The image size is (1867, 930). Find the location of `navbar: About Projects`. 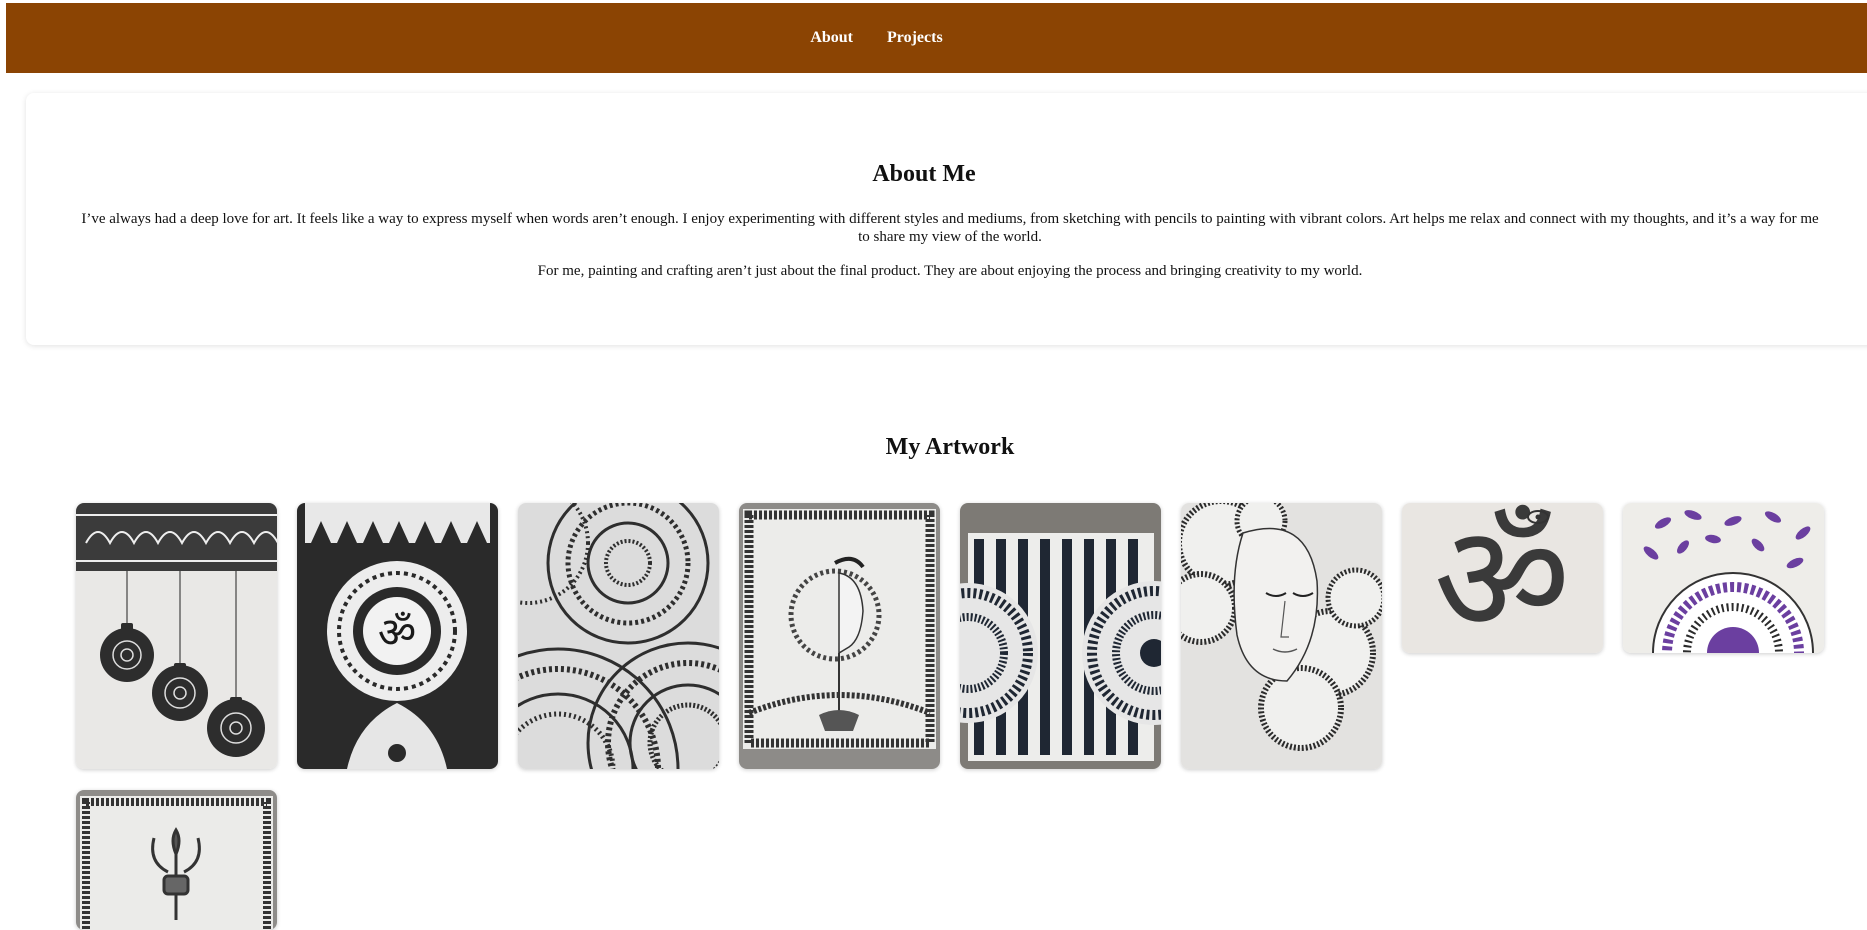

navbar: About Projects is located at coordinates (936, 38).